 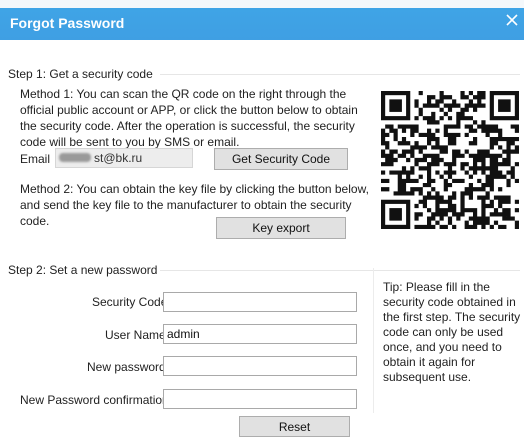 What do you see at coordinates (94, 400) in the screenshot?
I see `confirm-password-label: New Password confirmation` at bounding box center [94, 400].